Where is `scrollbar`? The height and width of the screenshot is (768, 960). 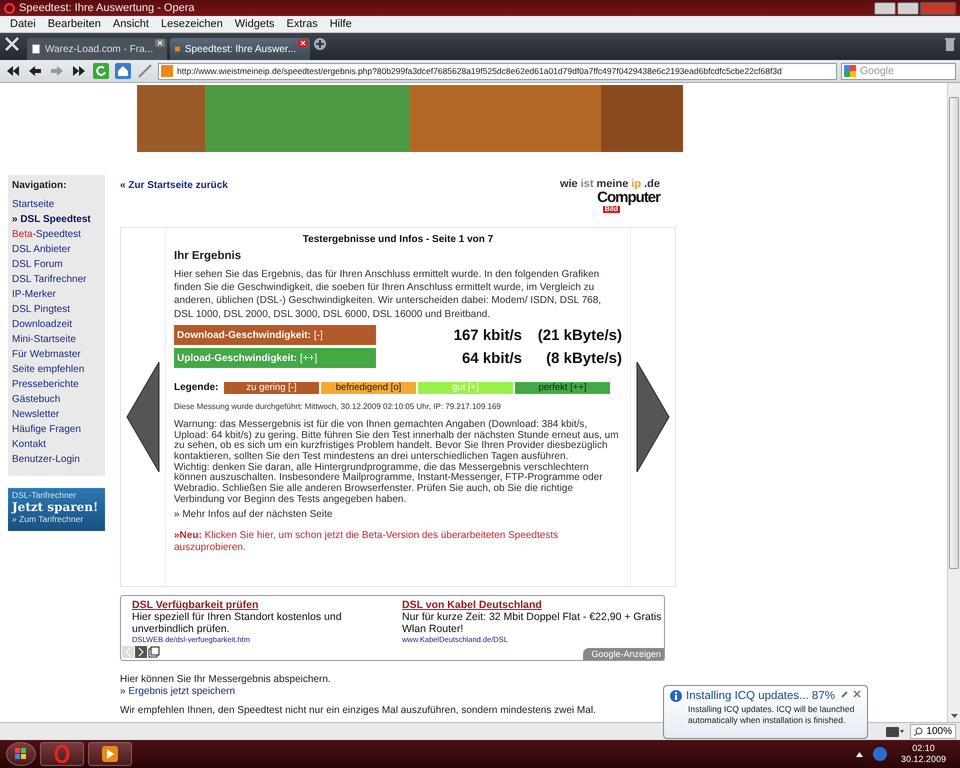
scrollbar is located at coordinates (953, 402).